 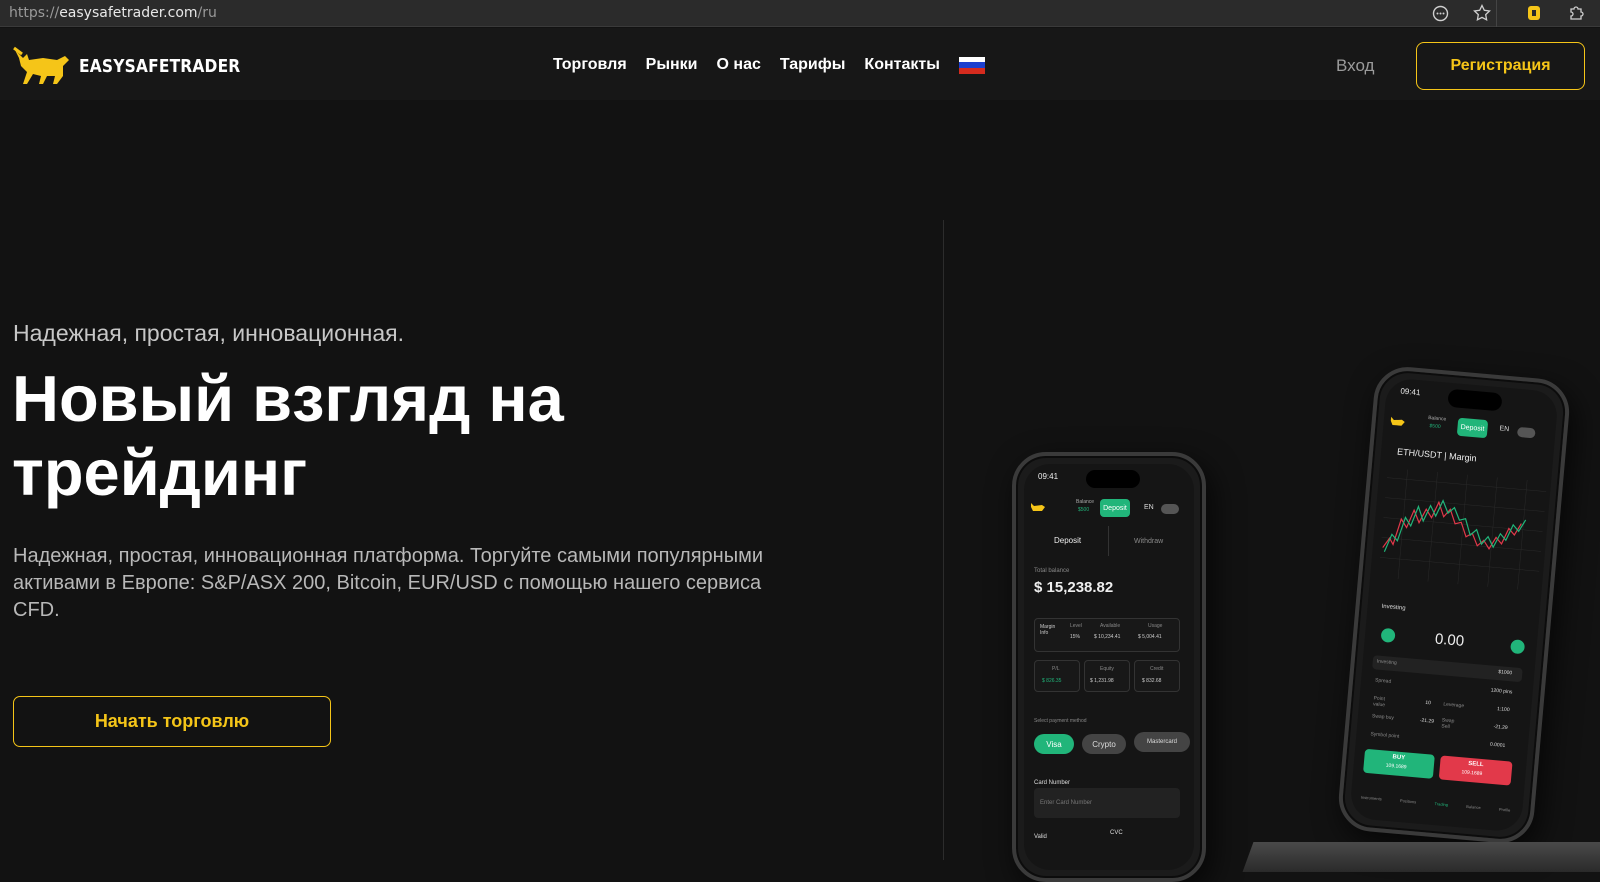 I want to click on phone-left-tab-withdraw: Withdraw, so click(x=1149, y=541).